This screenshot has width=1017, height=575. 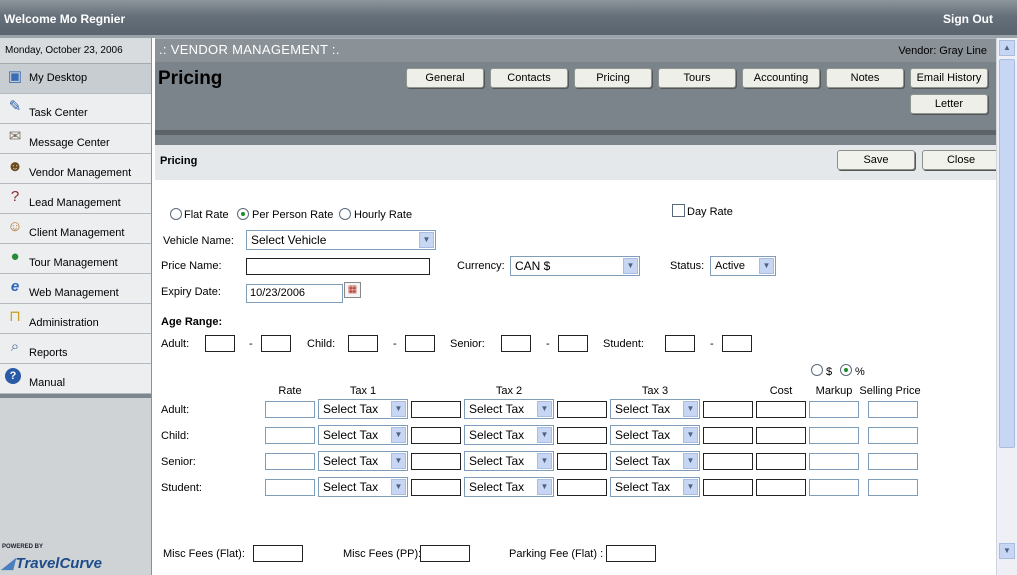 What do you see at coordinates (893, 409) in the screenshot?
I see `selling-price-input-adult` at bounding box center [893, 409].